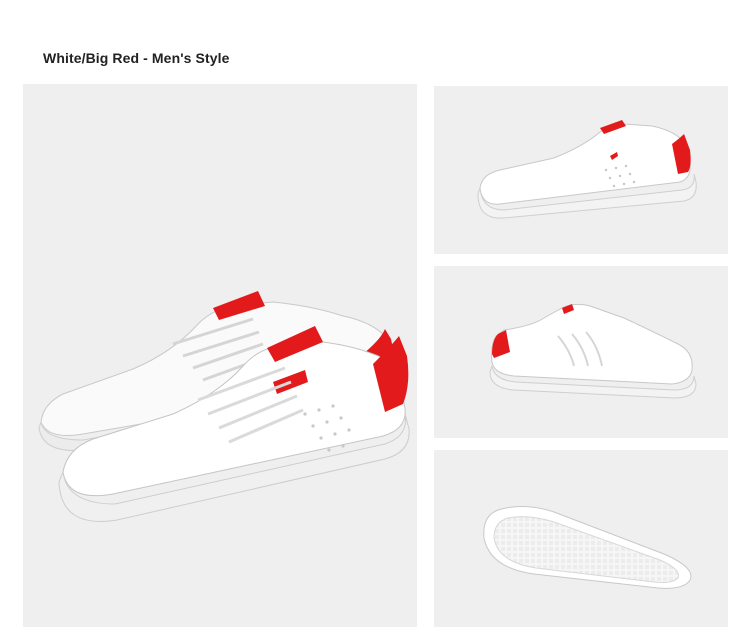 The height and width of the screenshot is (637, 750). I want to click on sneaker-sole-icon, so click(587, 547).